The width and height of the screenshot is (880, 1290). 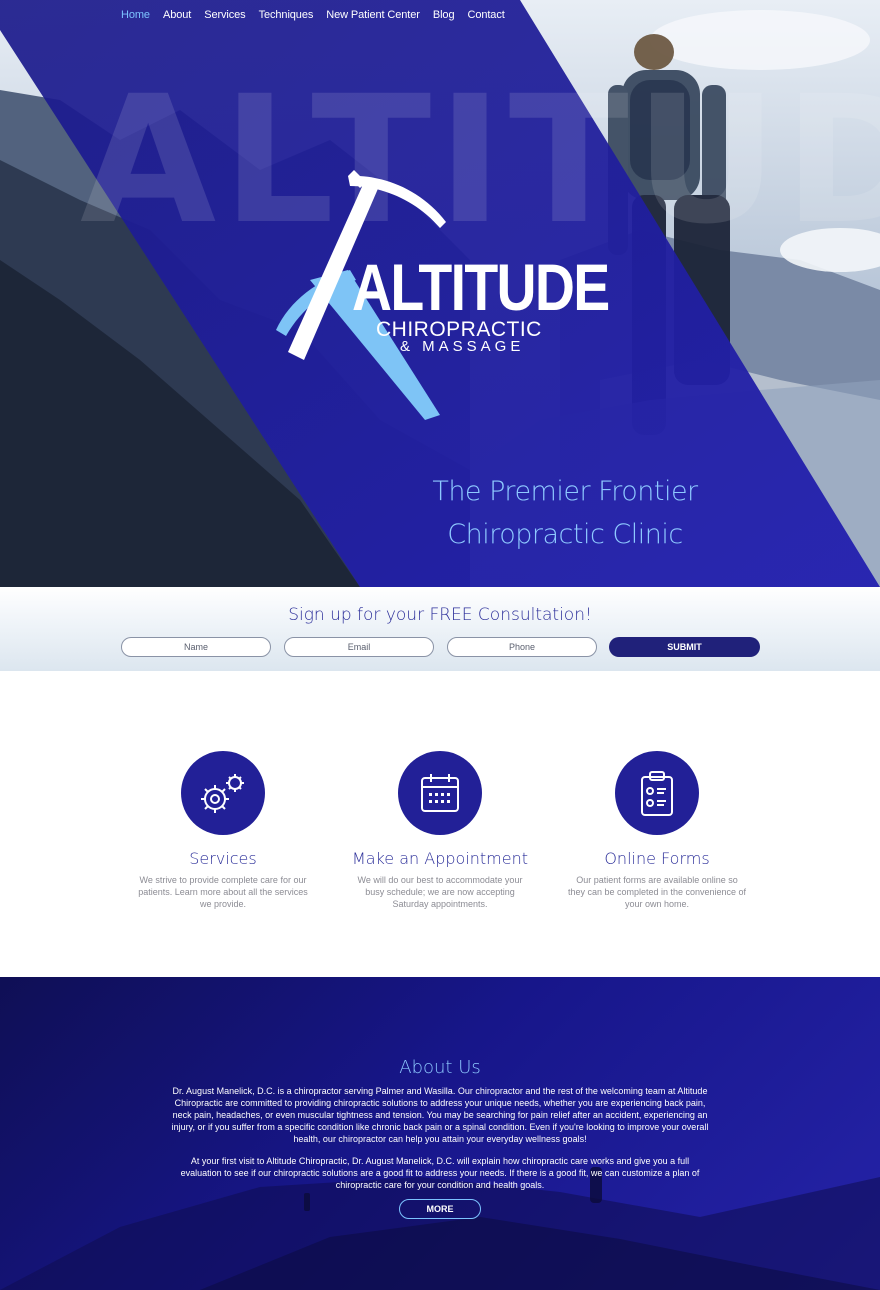 I want to click on logo-subtitle-massage: & MASSAGE, so click(x=462, y=346).